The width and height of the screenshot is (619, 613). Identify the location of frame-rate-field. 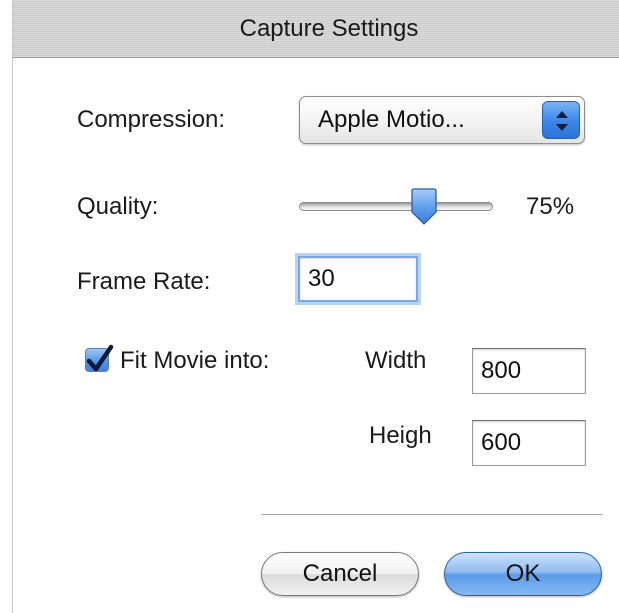
(358, 279).